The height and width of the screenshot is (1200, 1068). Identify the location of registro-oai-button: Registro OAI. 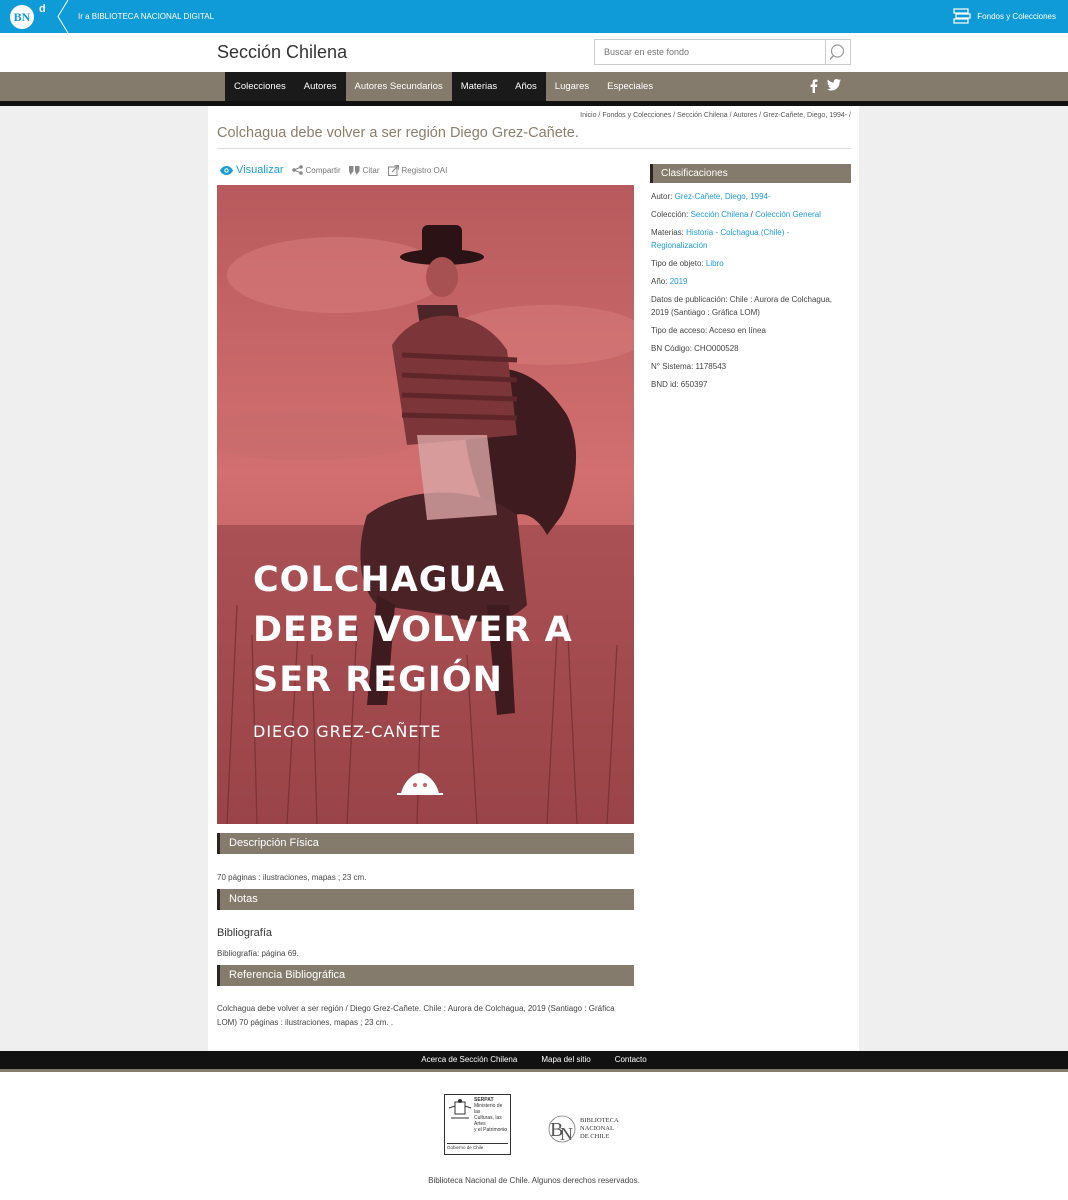
(417, 170).